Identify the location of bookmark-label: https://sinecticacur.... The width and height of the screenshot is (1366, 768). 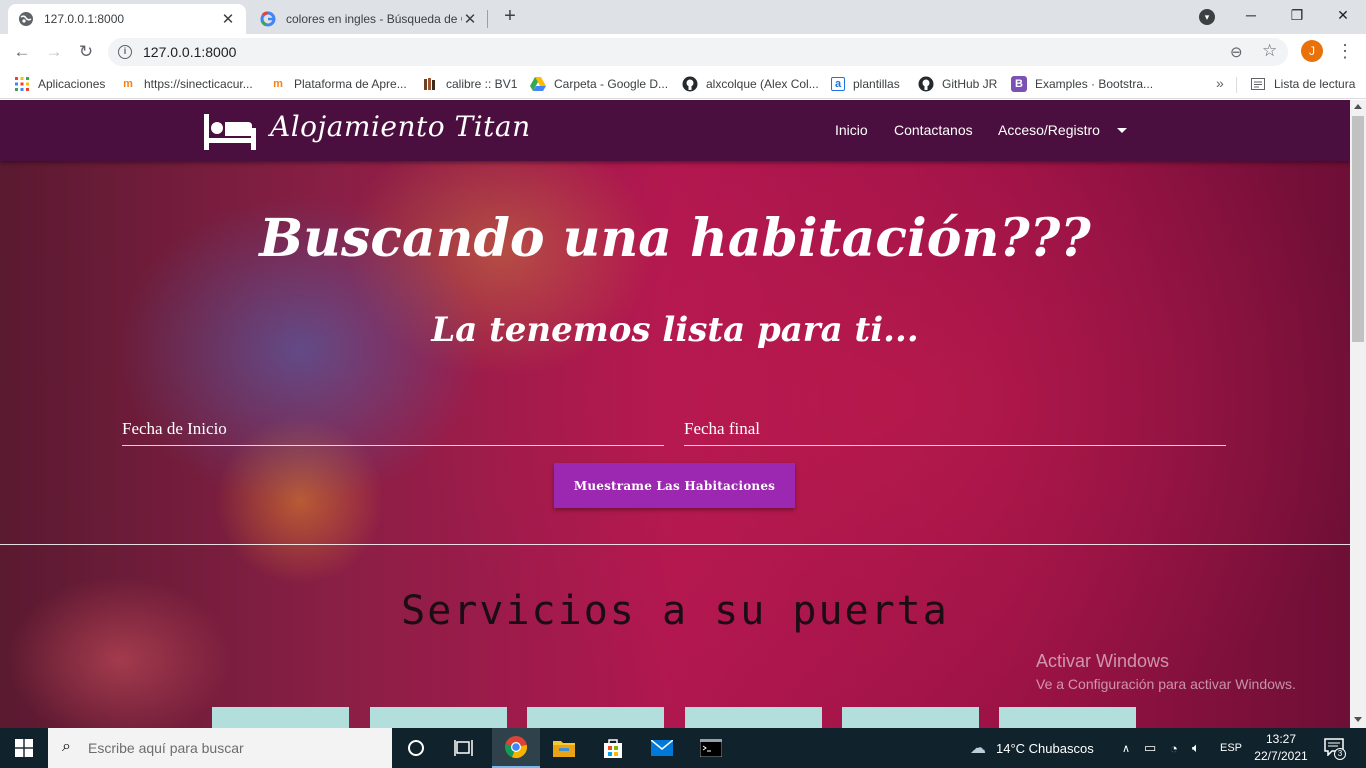
(198, 84).